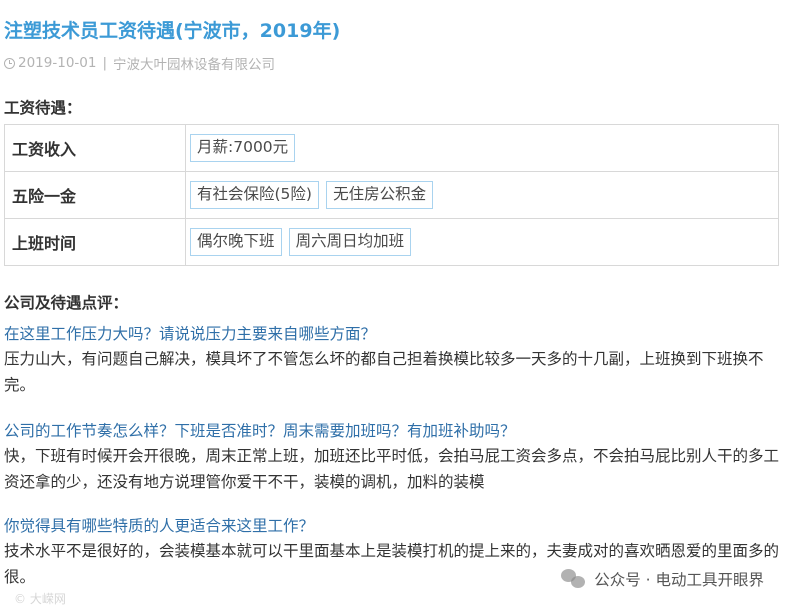  I want to click on watermark-text: 公众号 · 电动工具开眼界, so click(679, 580).